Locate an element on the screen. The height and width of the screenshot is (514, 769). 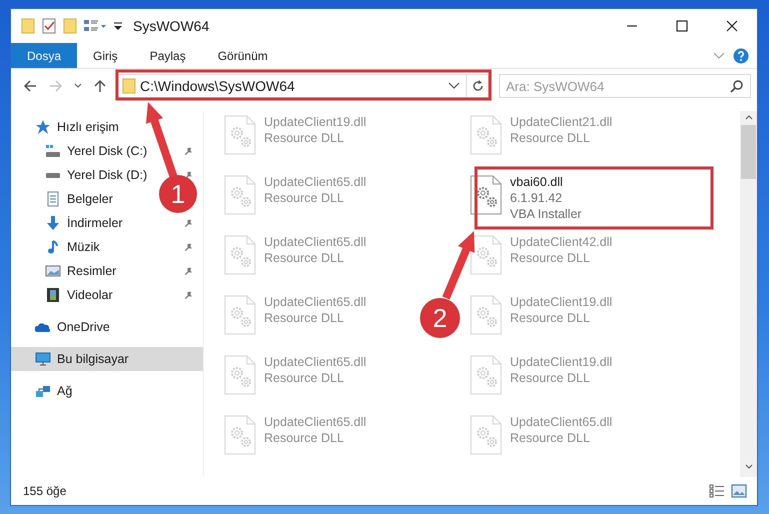
step-number: 1 is located at coordinates (178, 194).